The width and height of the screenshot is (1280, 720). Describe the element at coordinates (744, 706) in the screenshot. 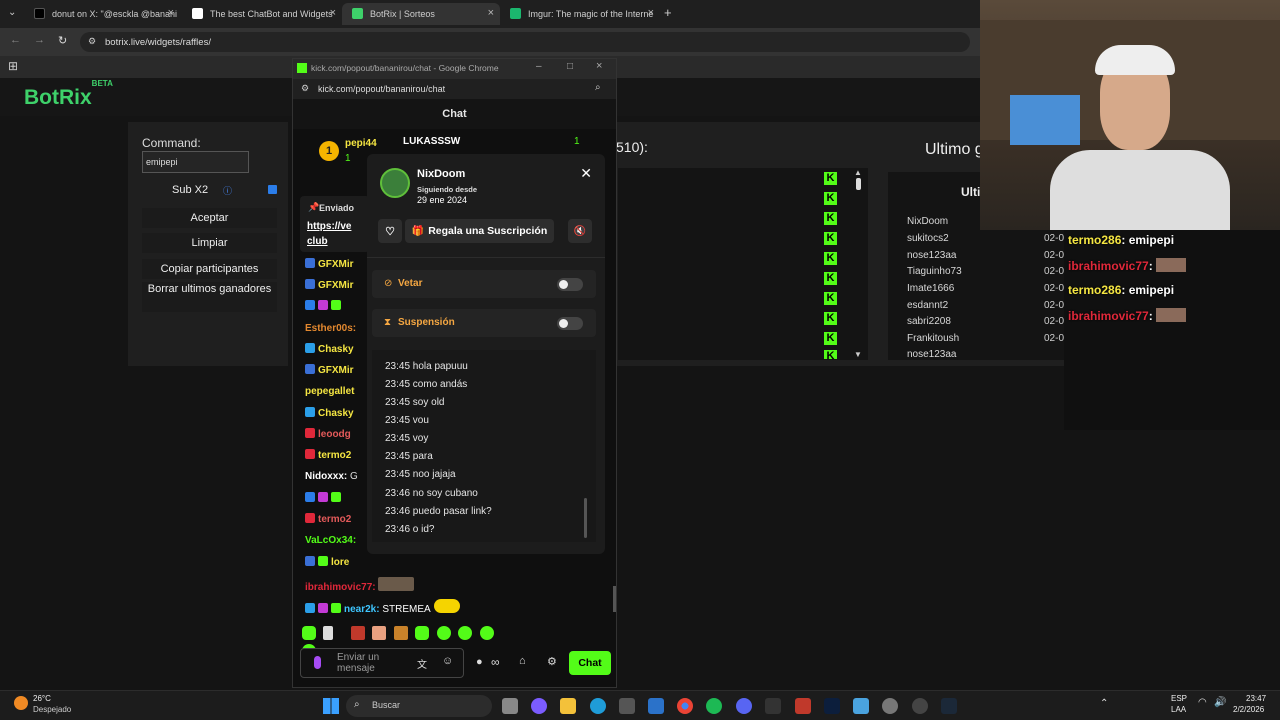

I see `discord-icon` at that location.